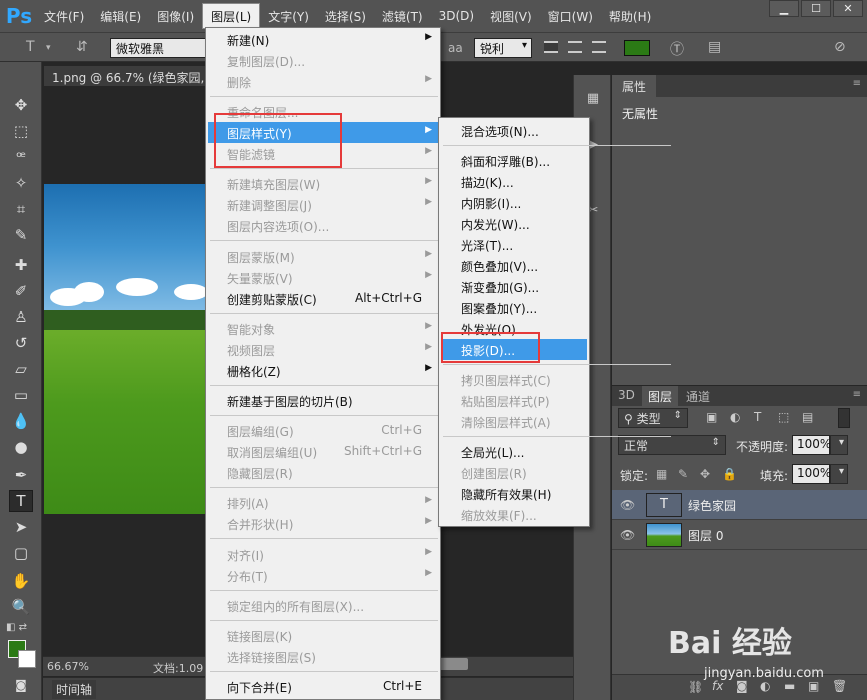 This screenshot has width=867, height=700. Describe the element at coordinates (807, 417) in the screenshot. I see `filter-smart-object-icon: ▤` at that location.